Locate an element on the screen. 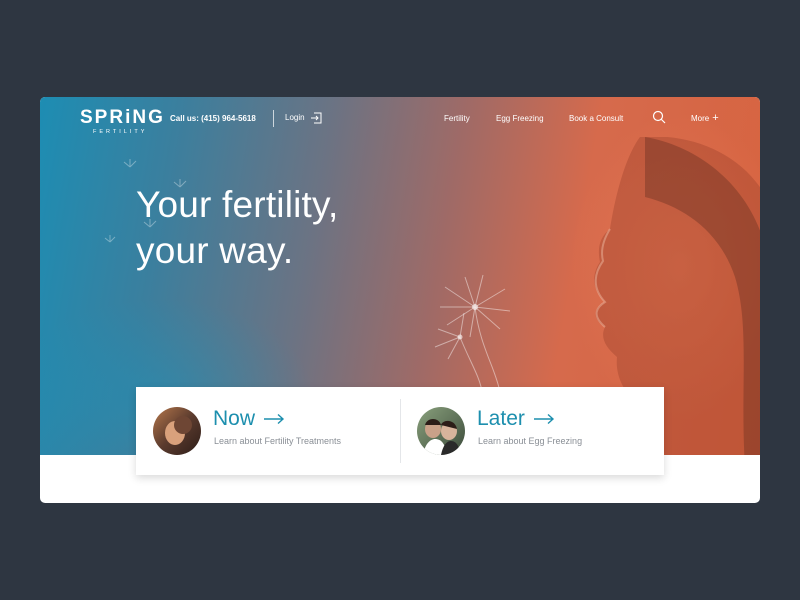  spring-logo: SPRiNG FERTILITY is located at coordinates (122, 121).